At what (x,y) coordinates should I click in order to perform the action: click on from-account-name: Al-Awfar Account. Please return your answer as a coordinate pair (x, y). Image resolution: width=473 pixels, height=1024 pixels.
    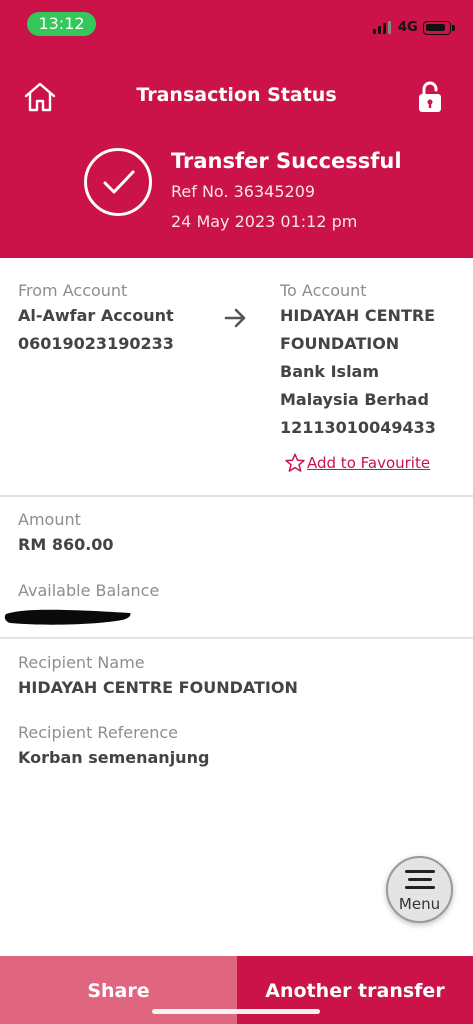
    Looking at the image, I should click on (96, 315).